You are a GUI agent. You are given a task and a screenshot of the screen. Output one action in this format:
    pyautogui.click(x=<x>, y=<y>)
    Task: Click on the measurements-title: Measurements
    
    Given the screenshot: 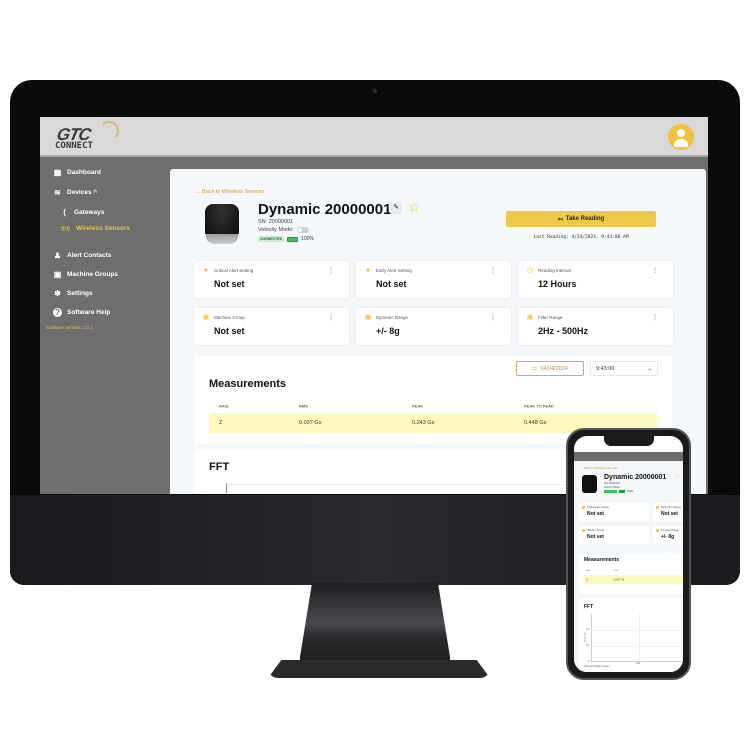 What is the action you would take?
    pyautogui.click(x=248, y=384)
    